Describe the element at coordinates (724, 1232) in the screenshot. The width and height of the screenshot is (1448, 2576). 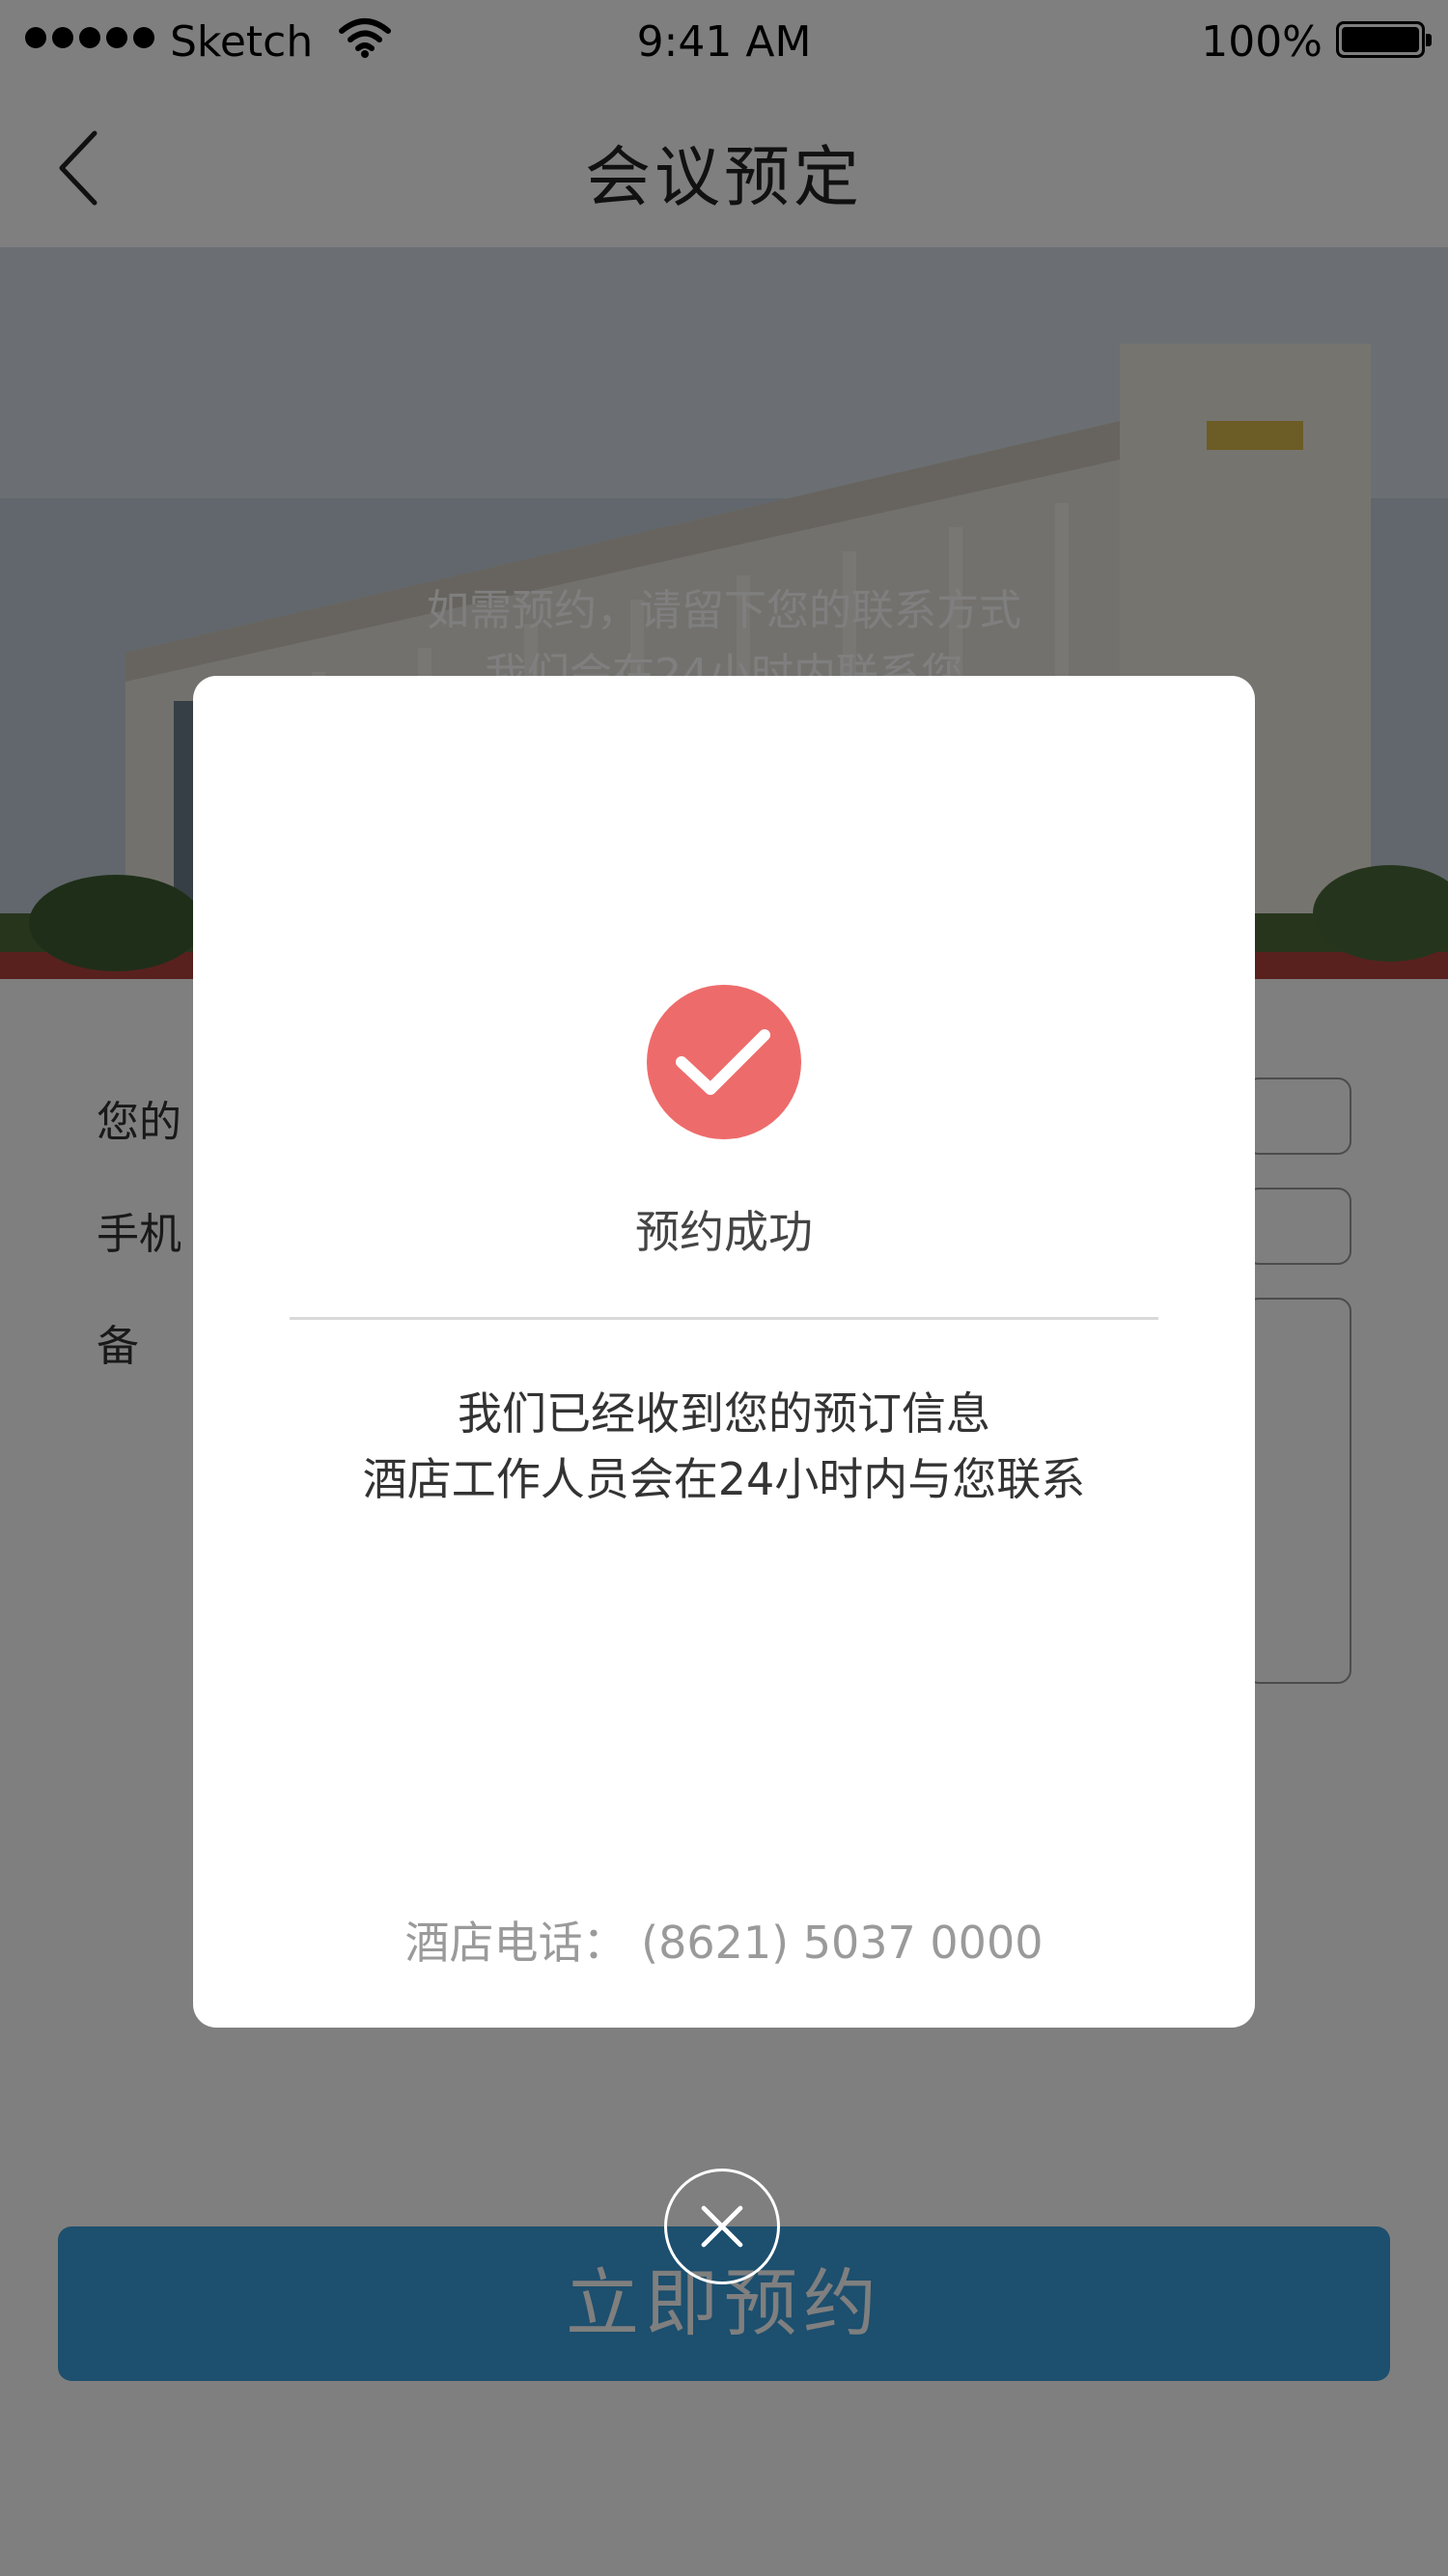
I see `success-title: 预约成功` at that location.